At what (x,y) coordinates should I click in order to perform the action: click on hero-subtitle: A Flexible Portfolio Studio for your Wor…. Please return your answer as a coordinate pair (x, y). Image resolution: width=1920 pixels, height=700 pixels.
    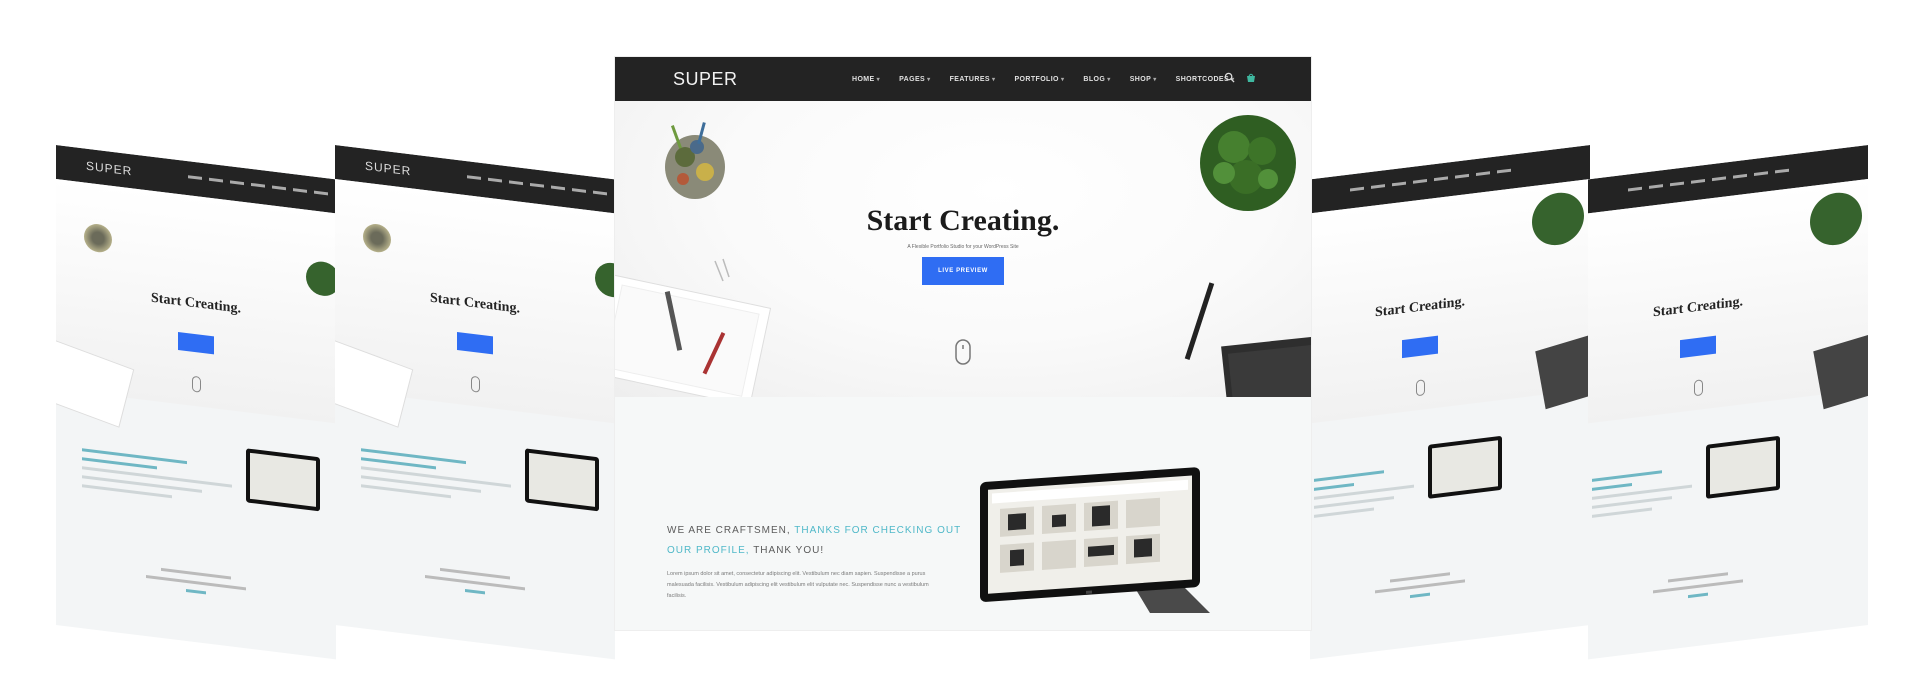
    Looking at the image, I should click on (963, 247).